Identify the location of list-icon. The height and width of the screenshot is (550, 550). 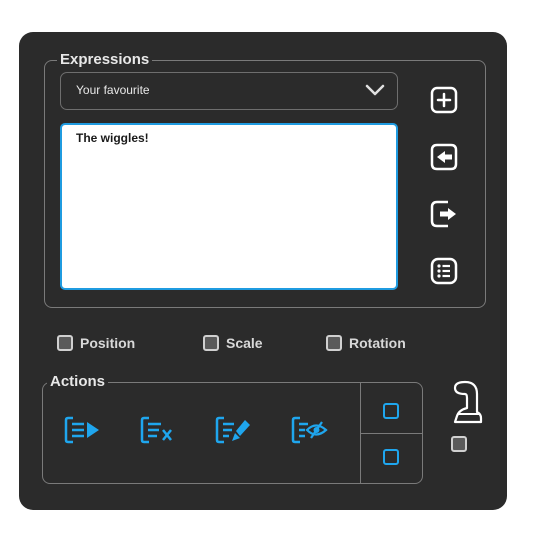
(444, 271).